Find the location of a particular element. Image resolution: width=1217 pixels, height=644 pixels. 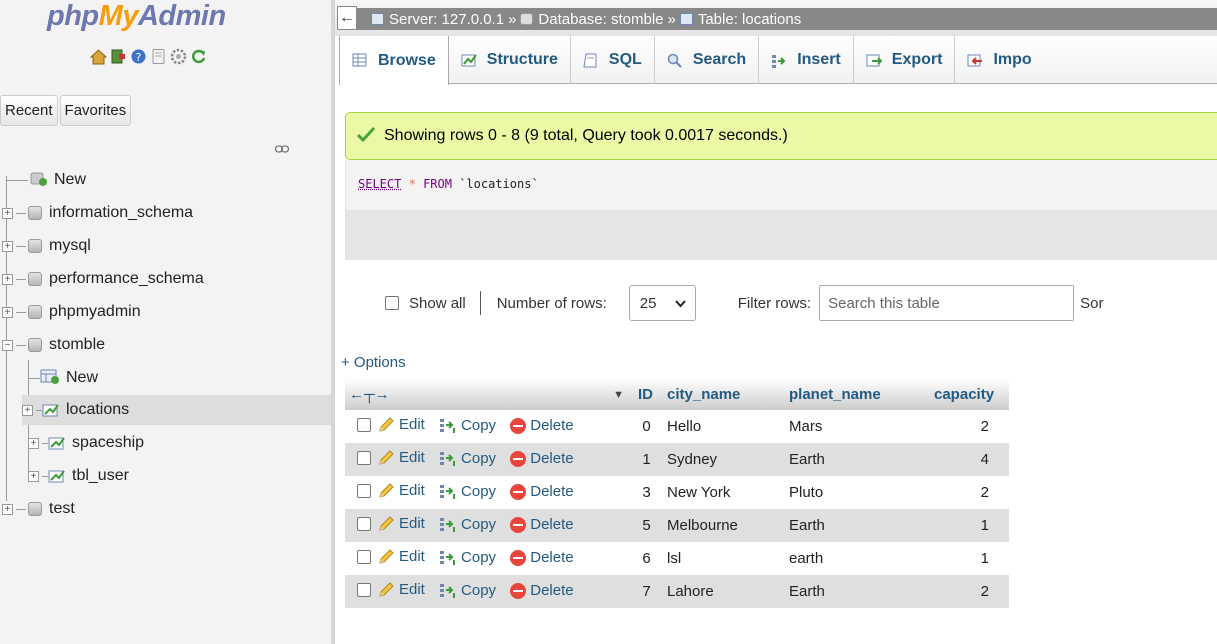

table-row: Edit Copy Delete 0 Hello Mars 2 is located at coordinates (677, 426).